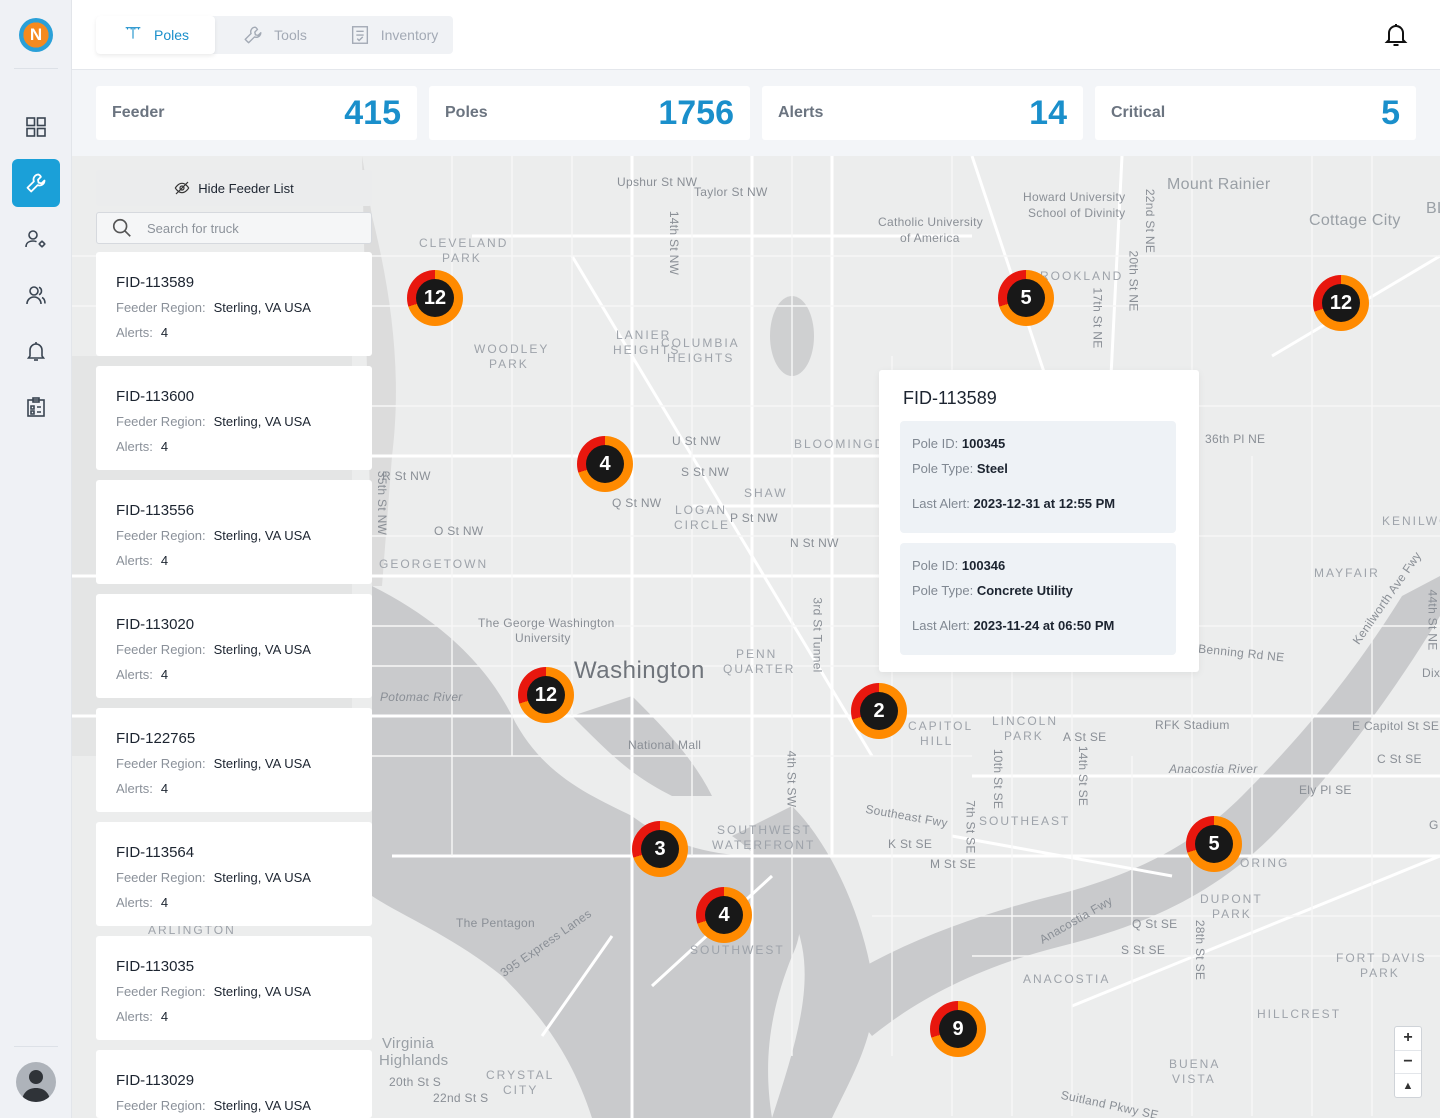 The width and height of the screenshot is (1440, 1118). Describe the element at coordinates (1396, 35) in the screenshot. I see `notification-bell-icon` at that location.